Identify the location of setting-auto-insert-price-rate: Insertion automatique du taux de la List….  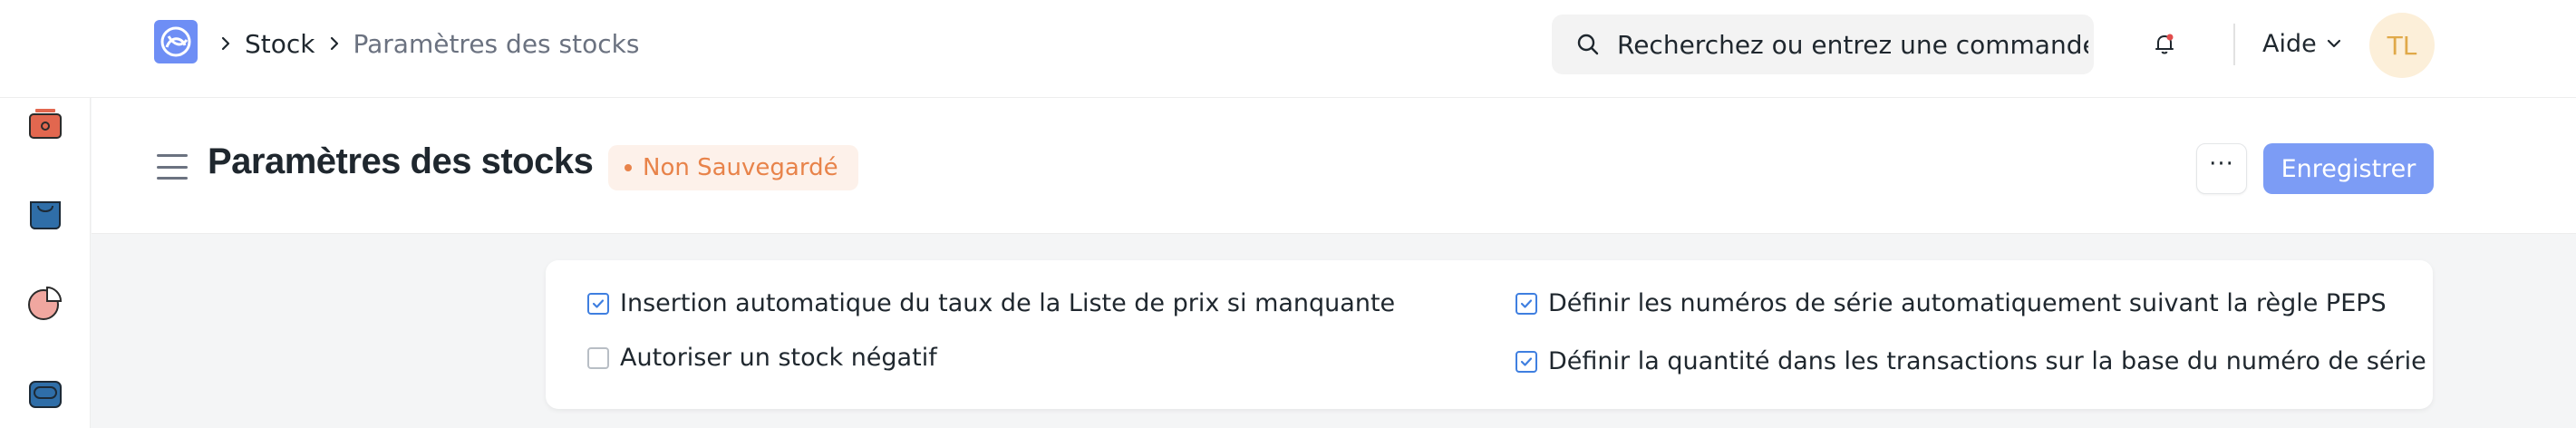
(991, 303).